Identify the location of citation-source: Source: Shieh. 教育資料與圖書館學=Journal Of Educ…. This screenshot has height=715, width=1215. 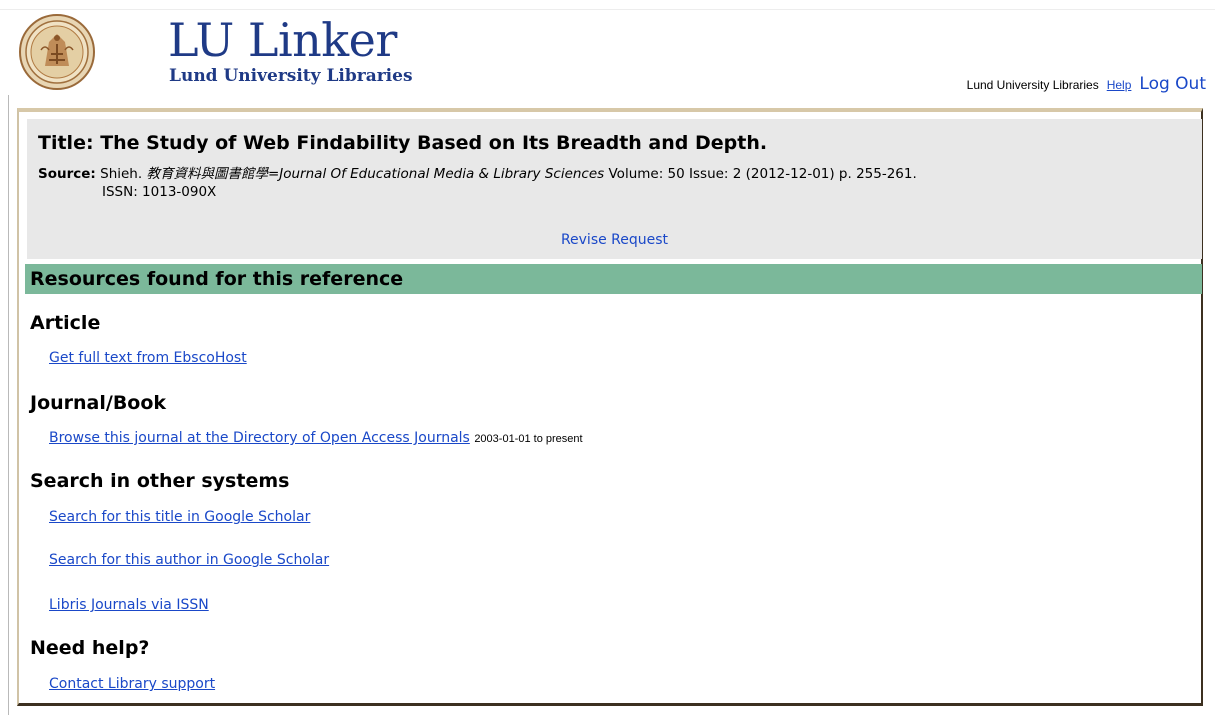
(618, 183).